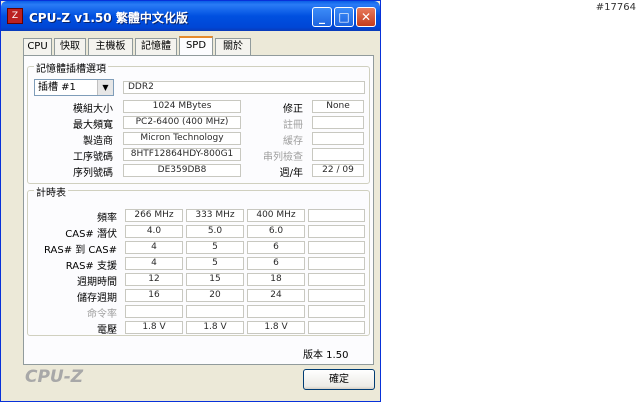 This screenshot has width=640, height=402. Describe the element at coordinates (196, 46) in the screenshot. I see `tab-spd: SPD` at that location.